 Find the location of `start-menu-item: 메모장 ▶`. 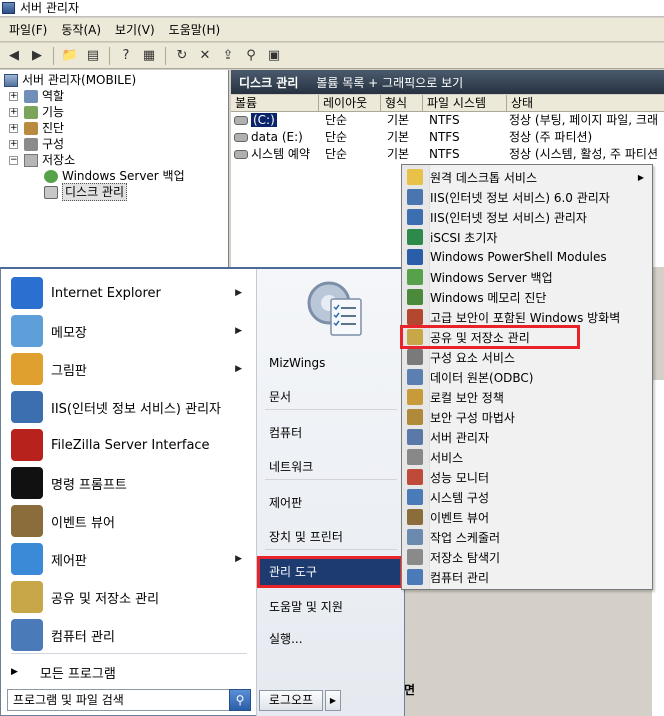

start-menu-item: 메모장 ▶ is located at coordinates (128, 331).